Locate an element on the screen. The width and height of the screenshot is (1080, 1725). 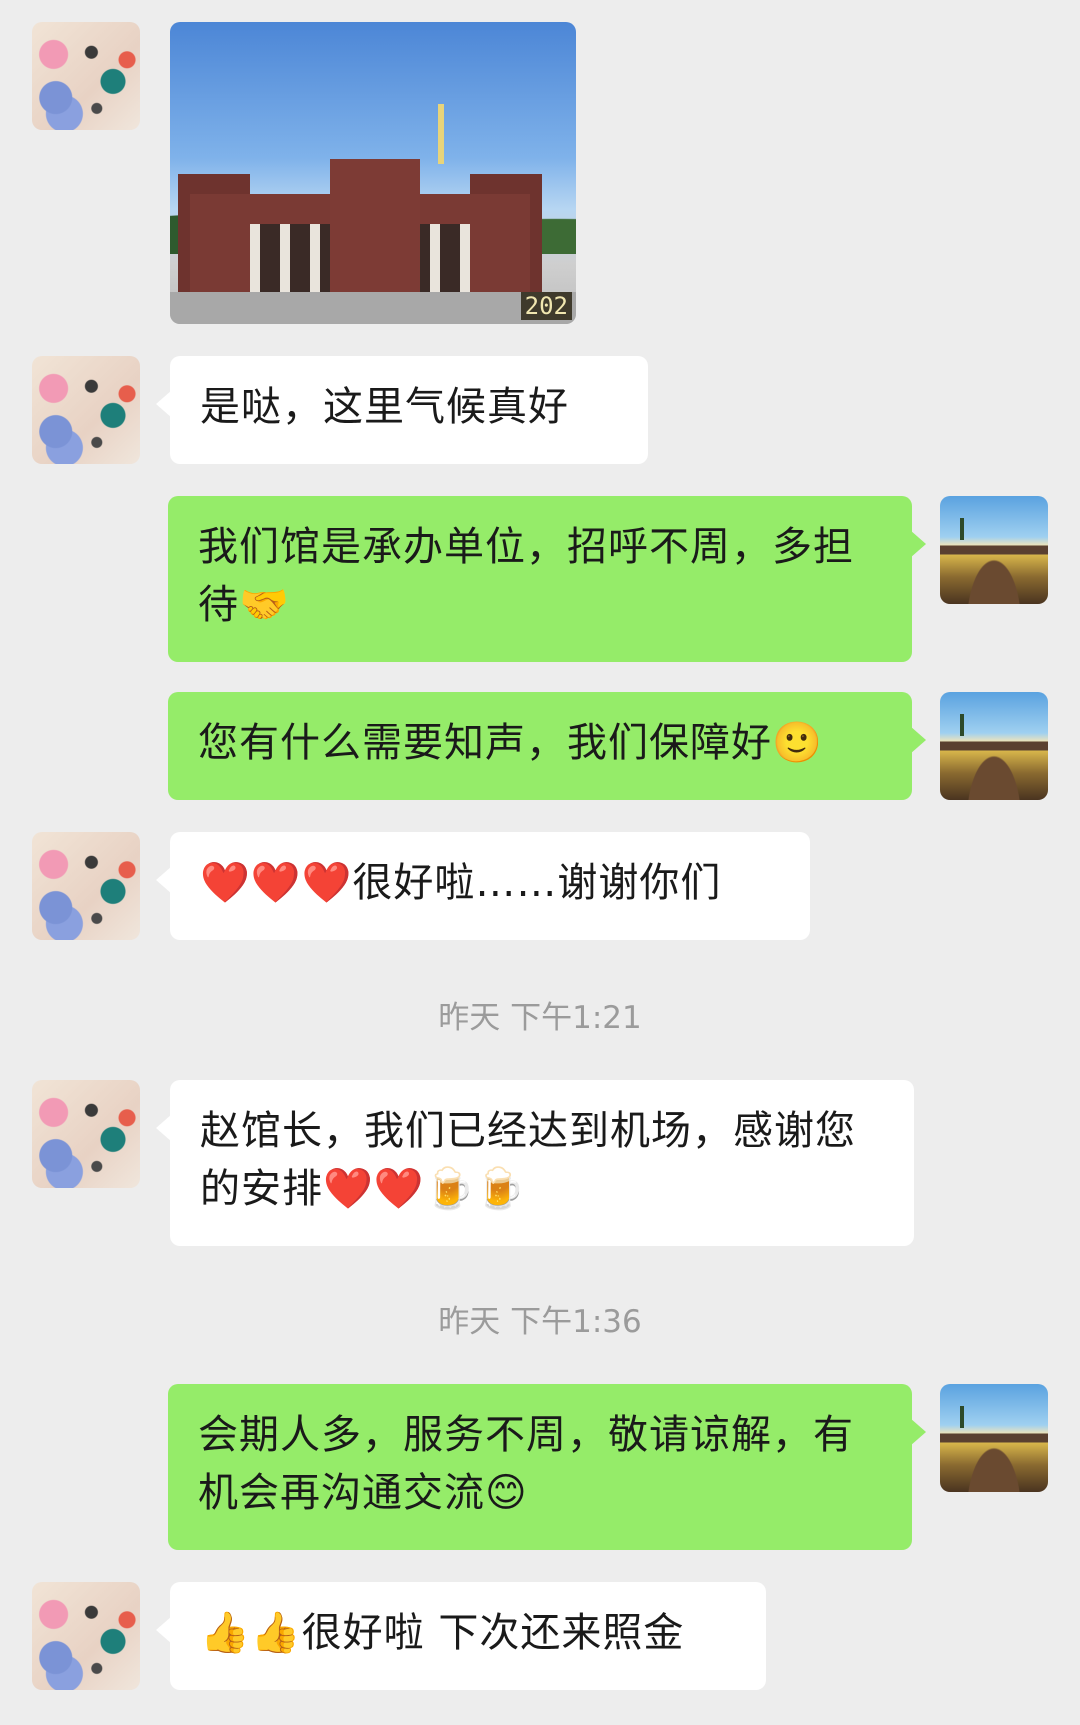
message-bubble: 您有什么需要知声，我们保障好🙂 is located at coordinates (547, 746).